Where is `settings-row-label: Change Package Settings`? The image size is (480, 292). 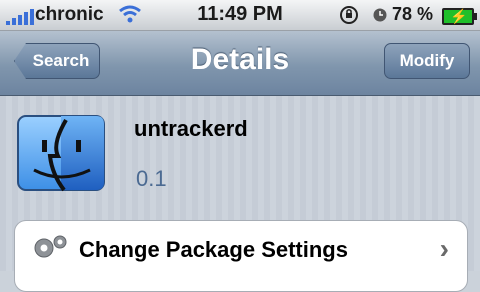 settings-row-label: Change Package Settings is located at coordinates (213, 249).